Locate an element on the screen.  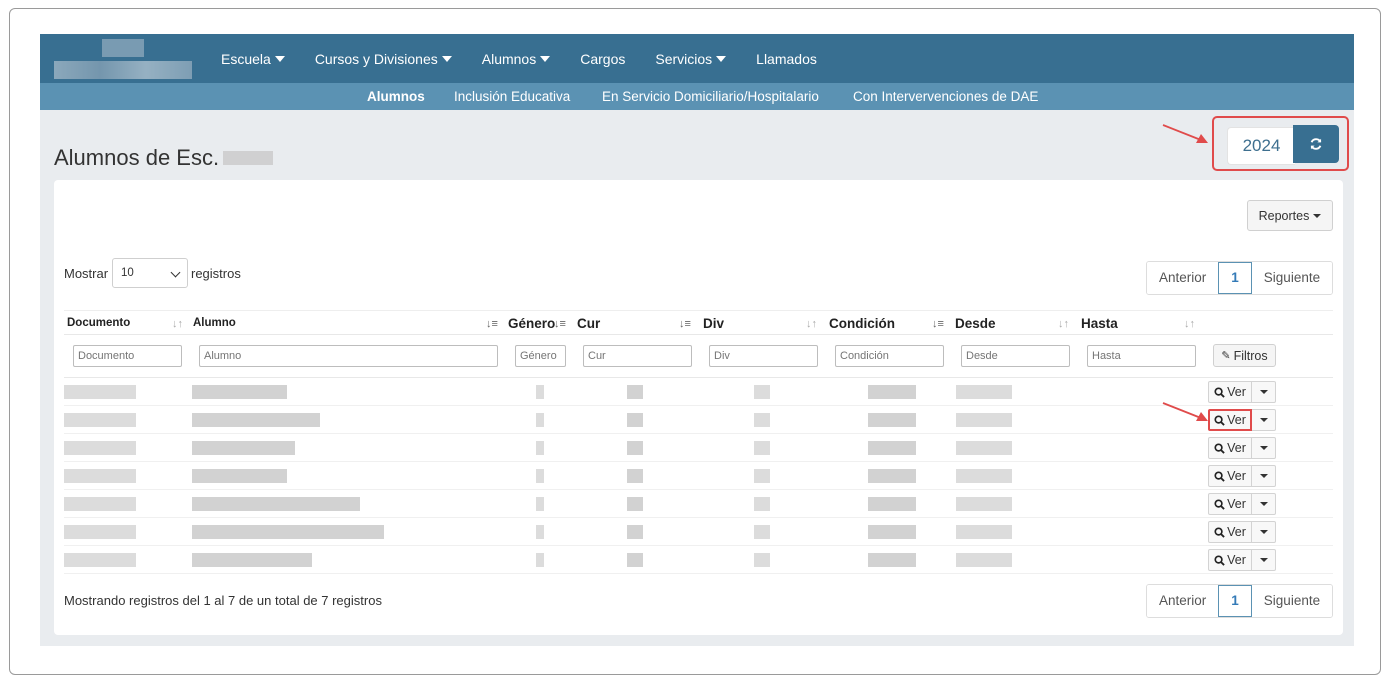
menu-alumnos: Alumnos is located at coordinates (516, 59).